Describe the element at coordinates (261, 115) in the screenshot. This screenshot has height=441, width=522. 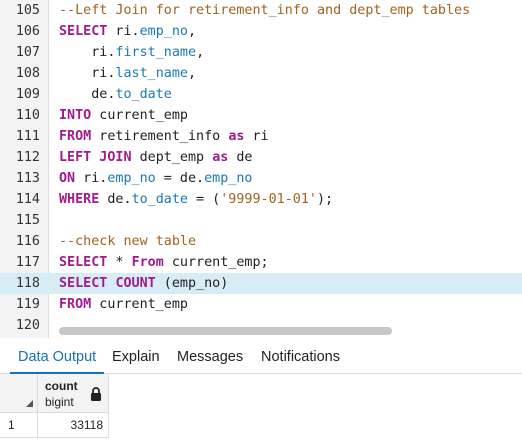
I see `code-line: 110 INTO current_emp` at that location.